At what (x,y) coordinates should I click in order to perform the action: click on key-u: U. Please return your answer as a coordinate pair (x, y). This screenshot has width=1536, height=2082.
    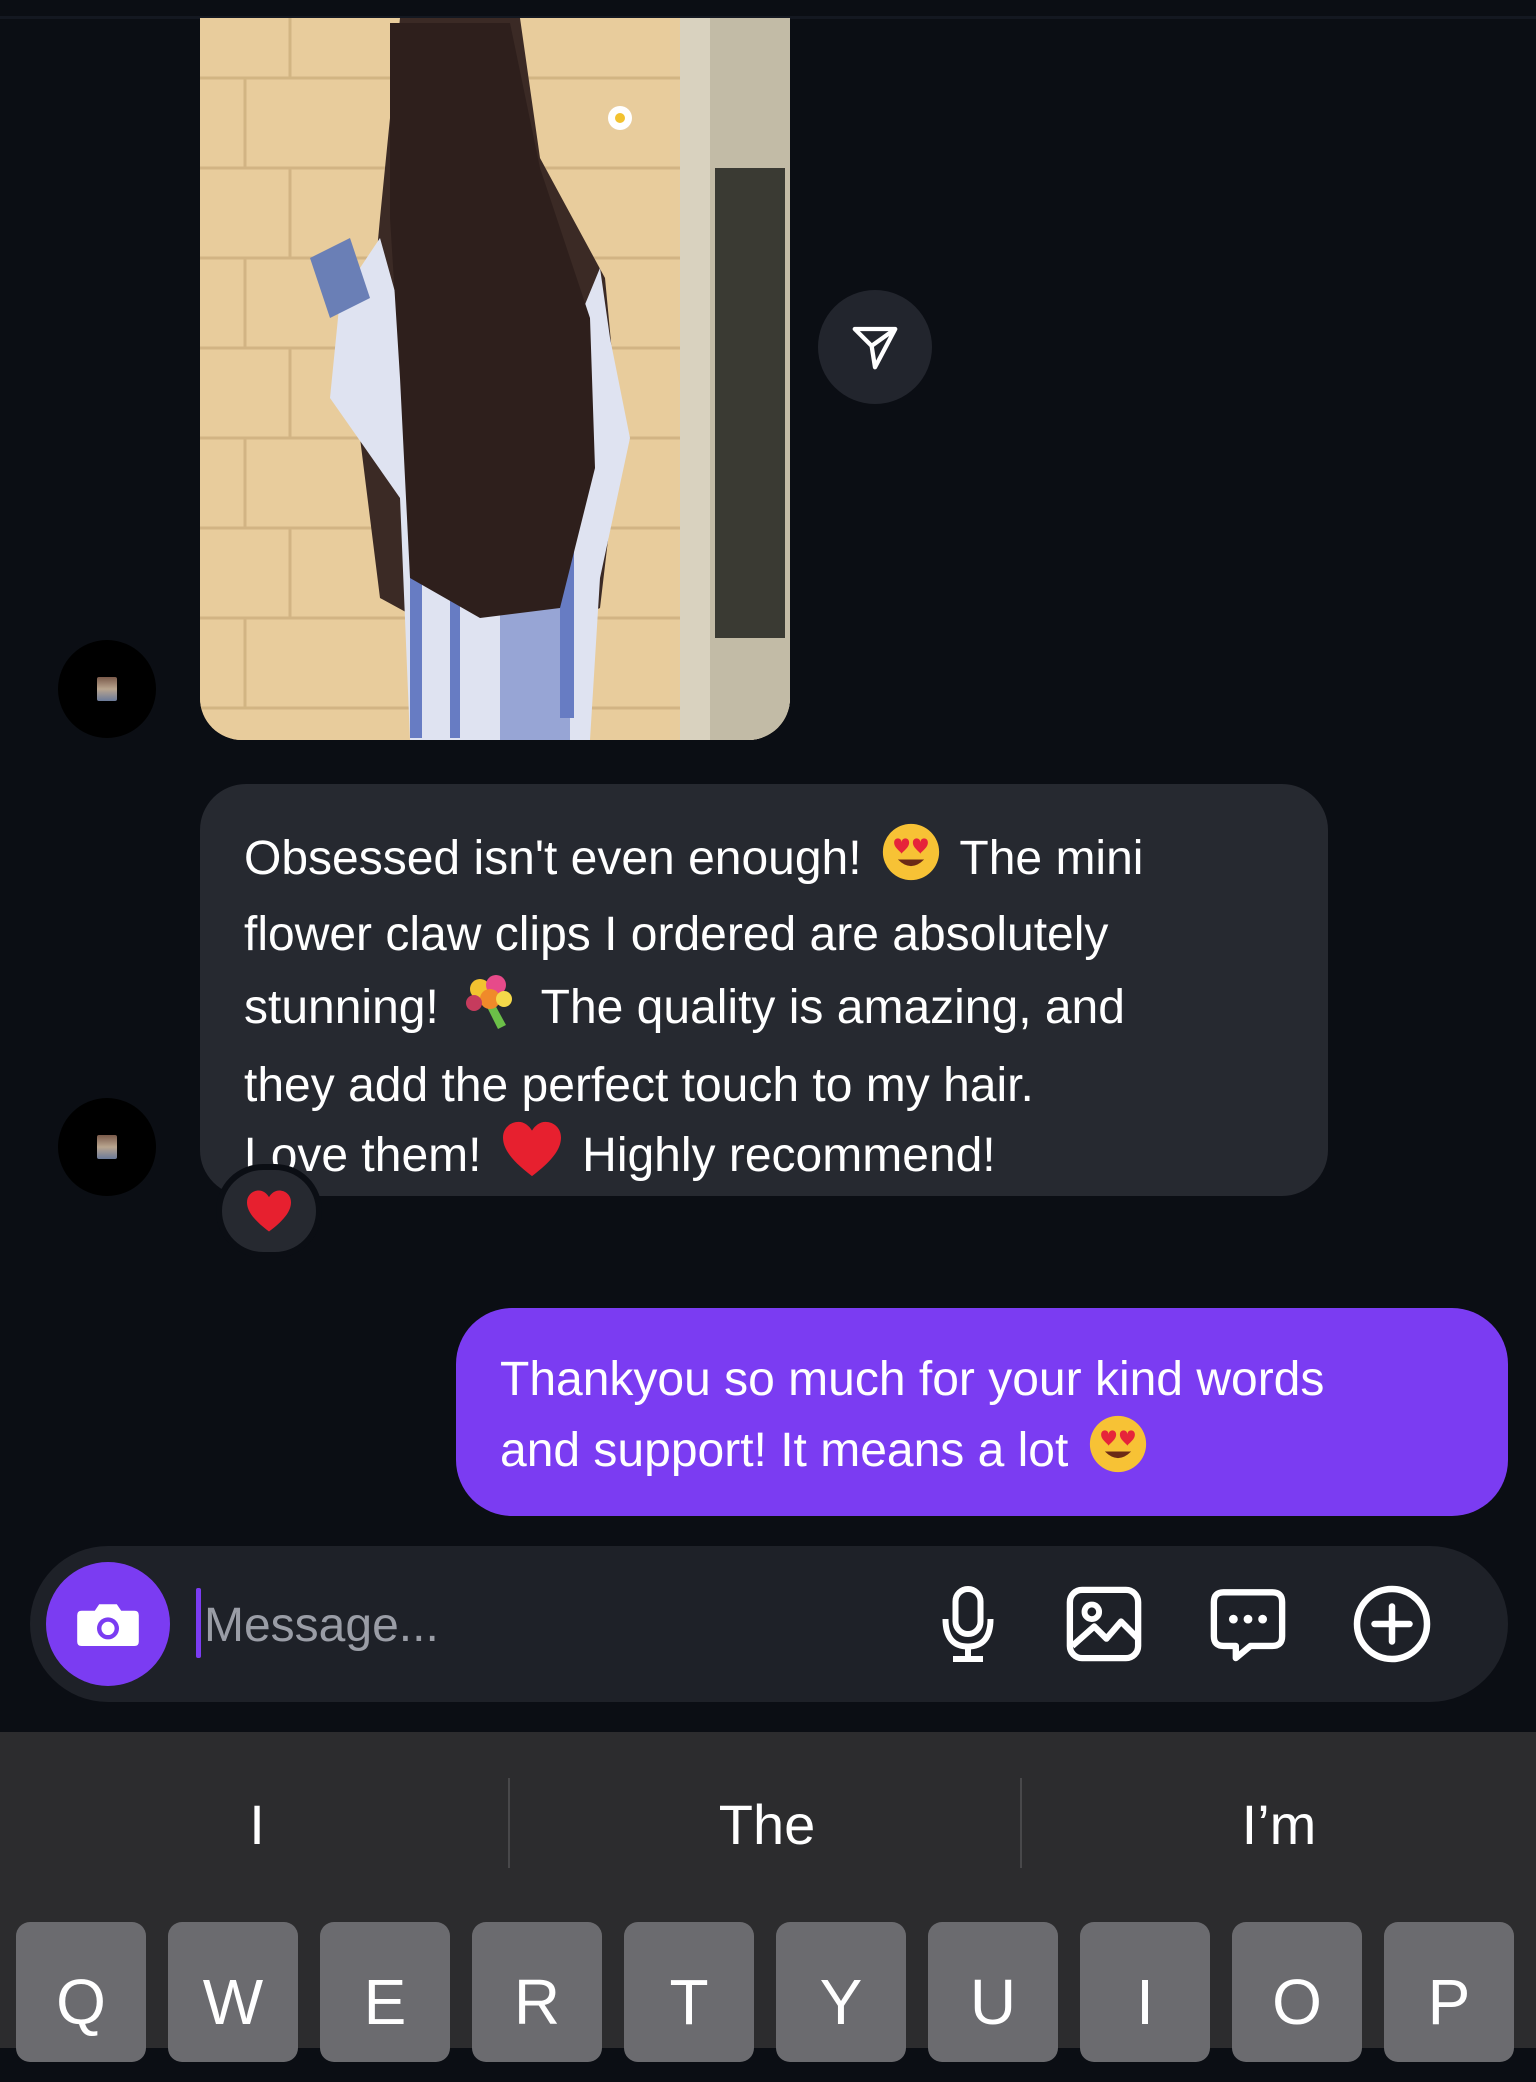
    Looking at the image, I should click on (993, 1992).